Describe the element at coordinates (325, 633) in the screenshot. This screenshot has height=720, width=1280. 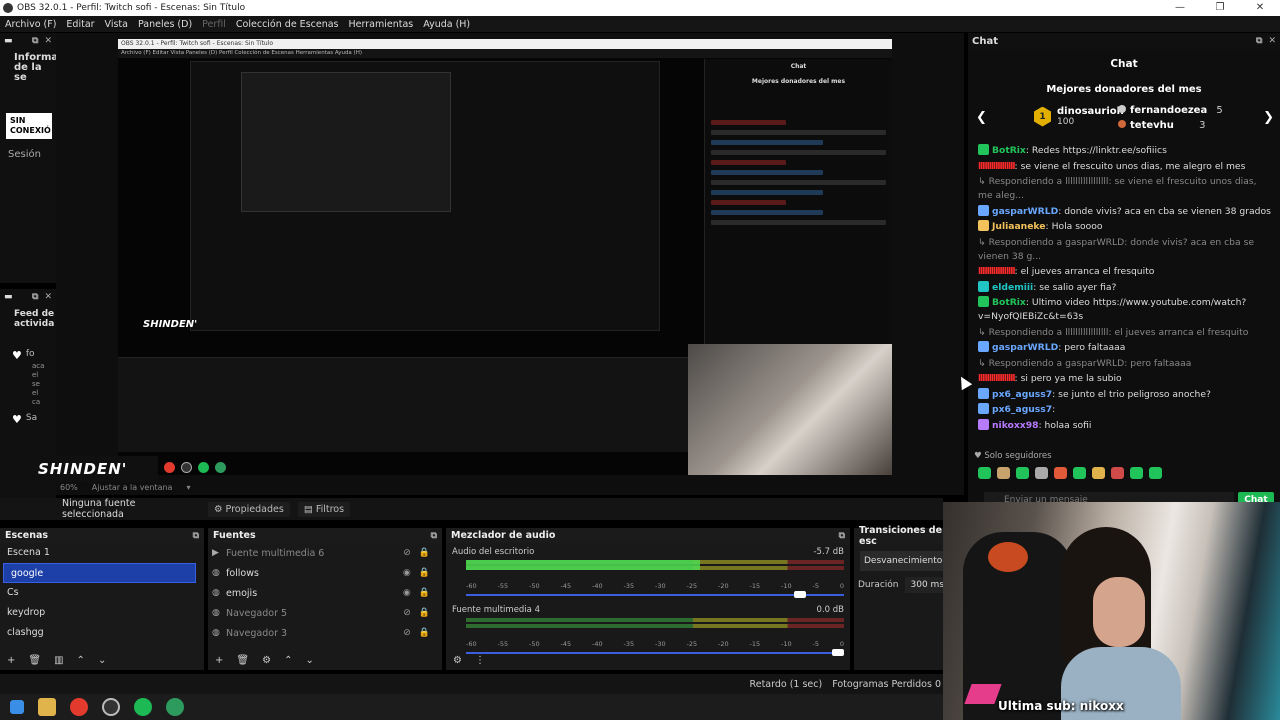
I see `source-item: ◍ Navegador 3 ⊘ 🔒` at that location.